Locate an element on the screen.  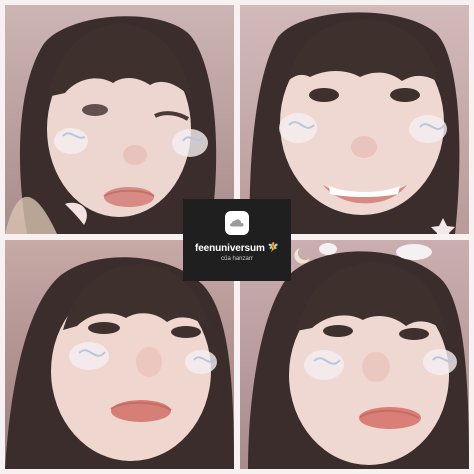
fairy-icon: 🧚 is located at coordinates (273, 248).